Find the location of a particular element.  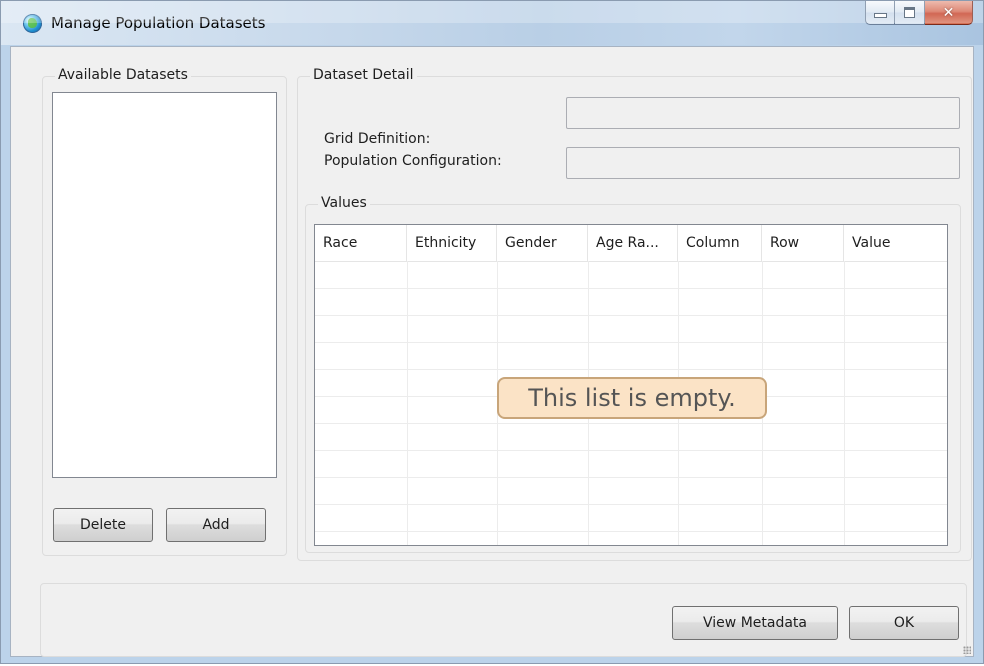

close-icon: ✕ is located at coordinates (948, 12).